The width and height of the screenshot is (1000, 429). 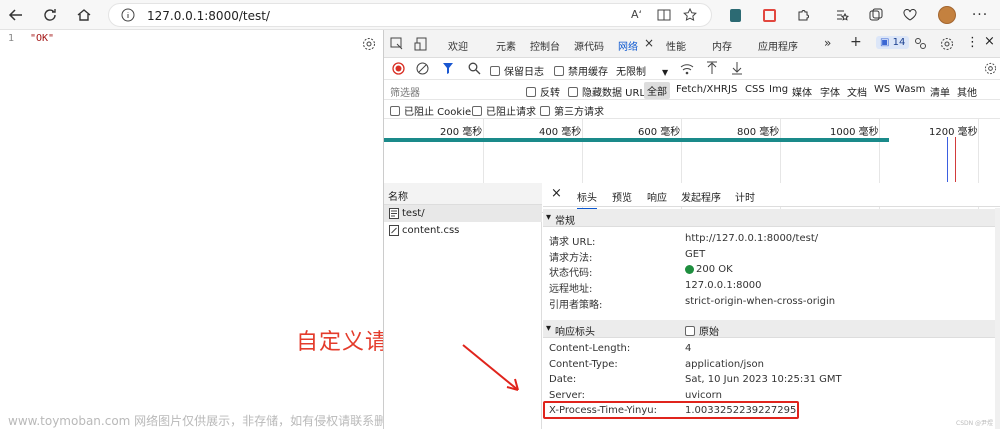 I want to click on filter-type-ws: WS, so click(x=882, y=89).